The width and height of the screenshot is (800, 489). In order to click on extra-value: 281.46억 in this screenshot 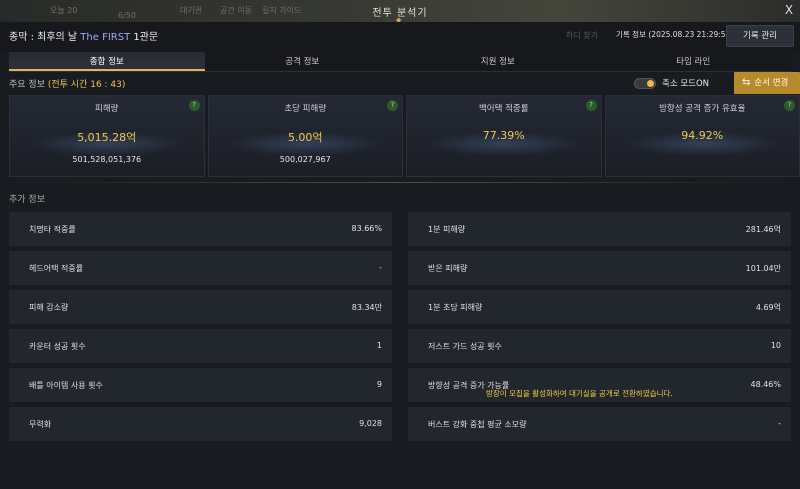, I will do `click(763, 229)`.